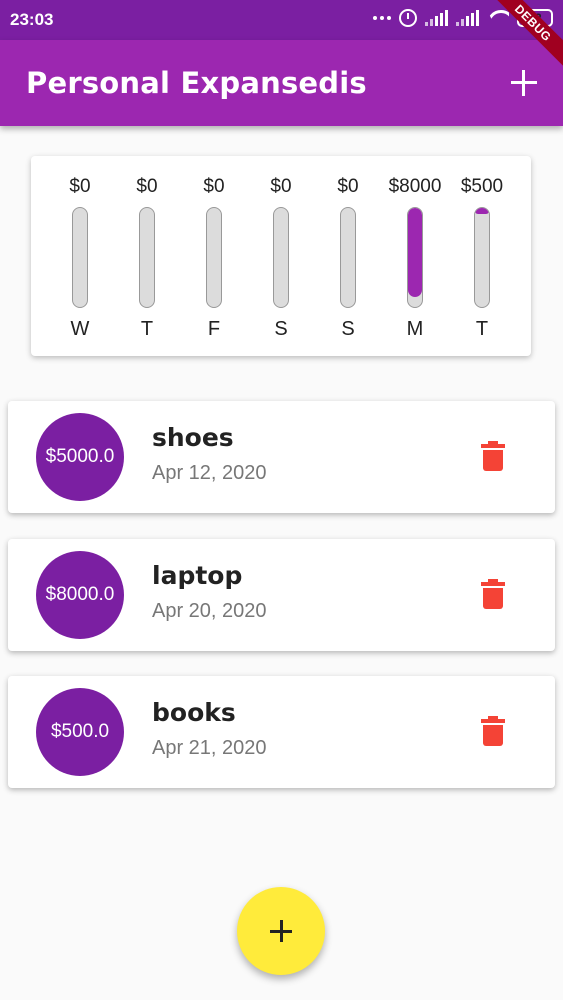 The height and width of the screenshot is (1000, 563). I want to click on app-title: Personal Expansedis, so click(196, 83).